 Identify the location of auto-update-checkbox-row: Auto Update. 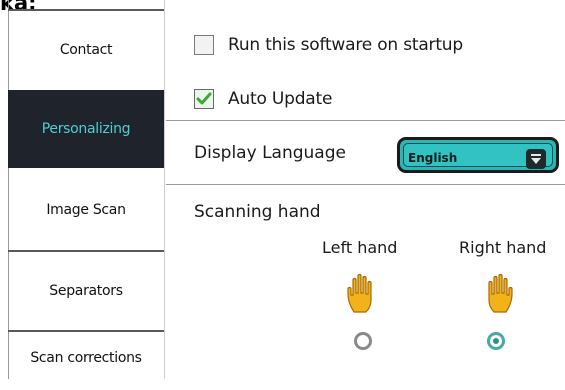
(263, 99).